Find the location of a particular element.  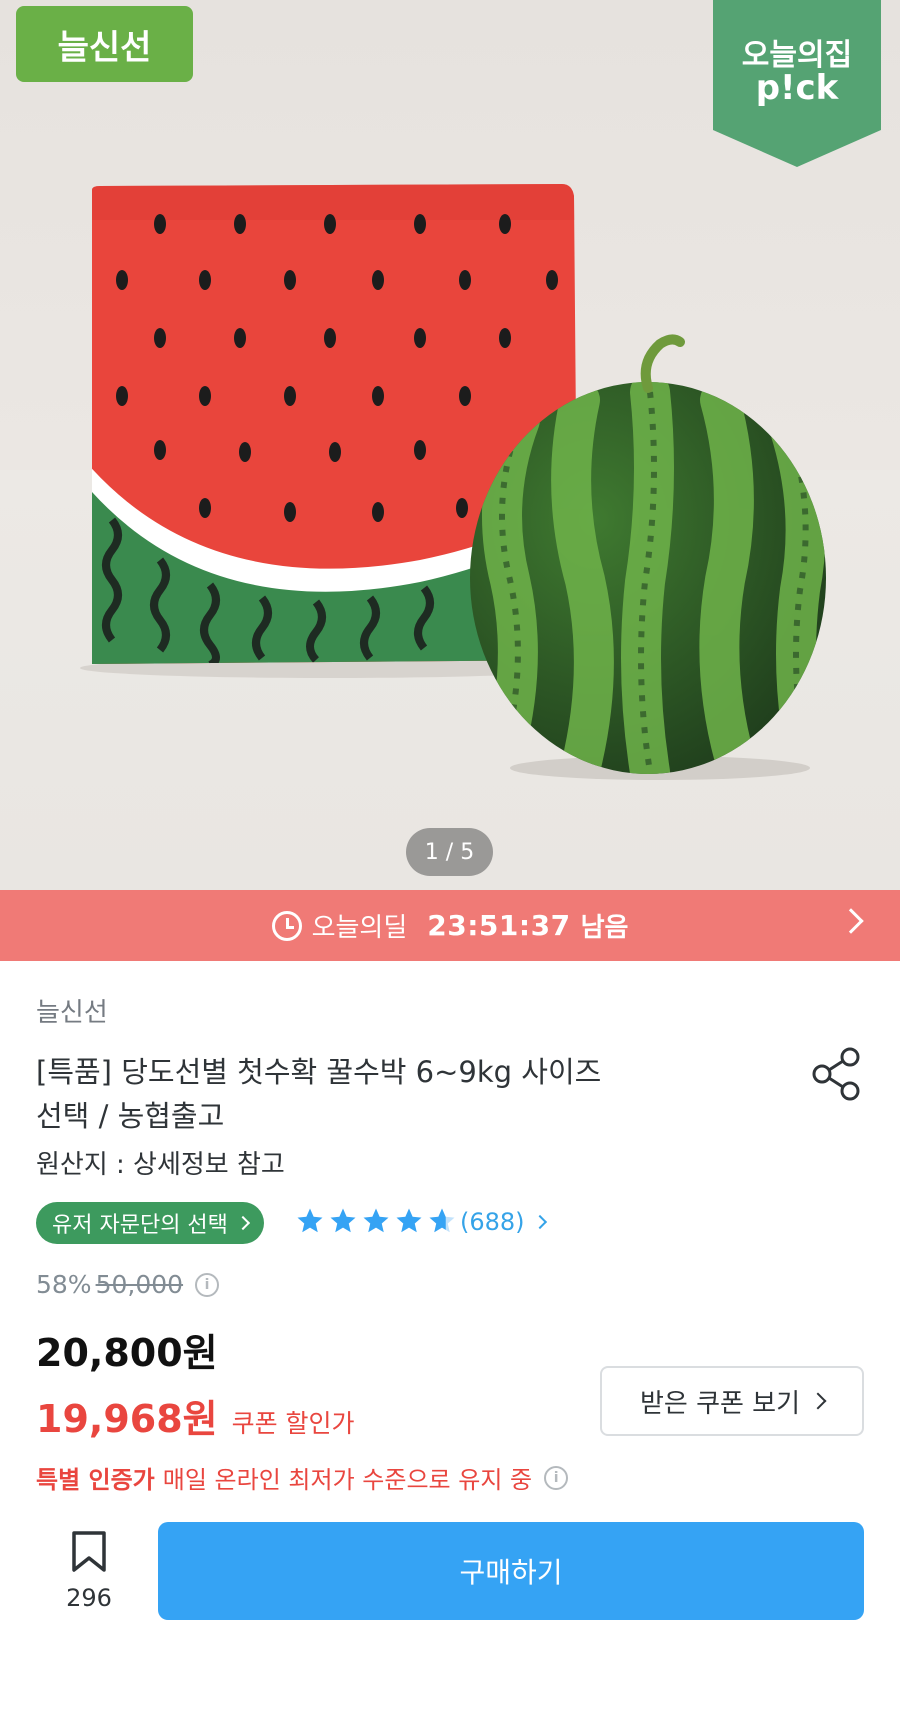

product-title: [특품] 당도선별 첫수확 꿀수박 6~9kg 사이즈 선택 / 농협출고 is located at coordinates (376, 1094).